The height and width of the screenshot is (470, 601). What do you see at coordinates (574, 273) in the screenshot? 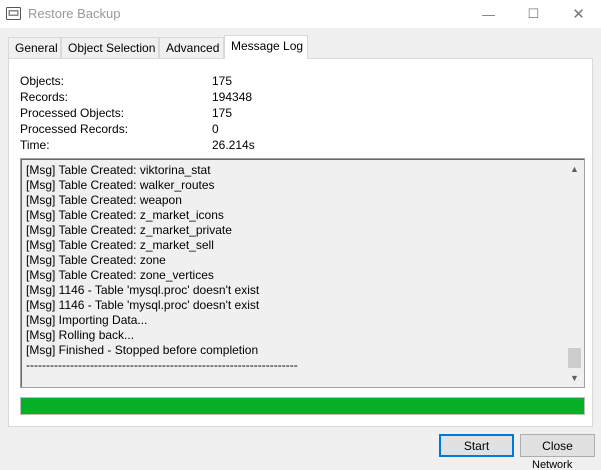
I see `log-scrollbar: ▲ ▼` at bounding box center [574, 273].